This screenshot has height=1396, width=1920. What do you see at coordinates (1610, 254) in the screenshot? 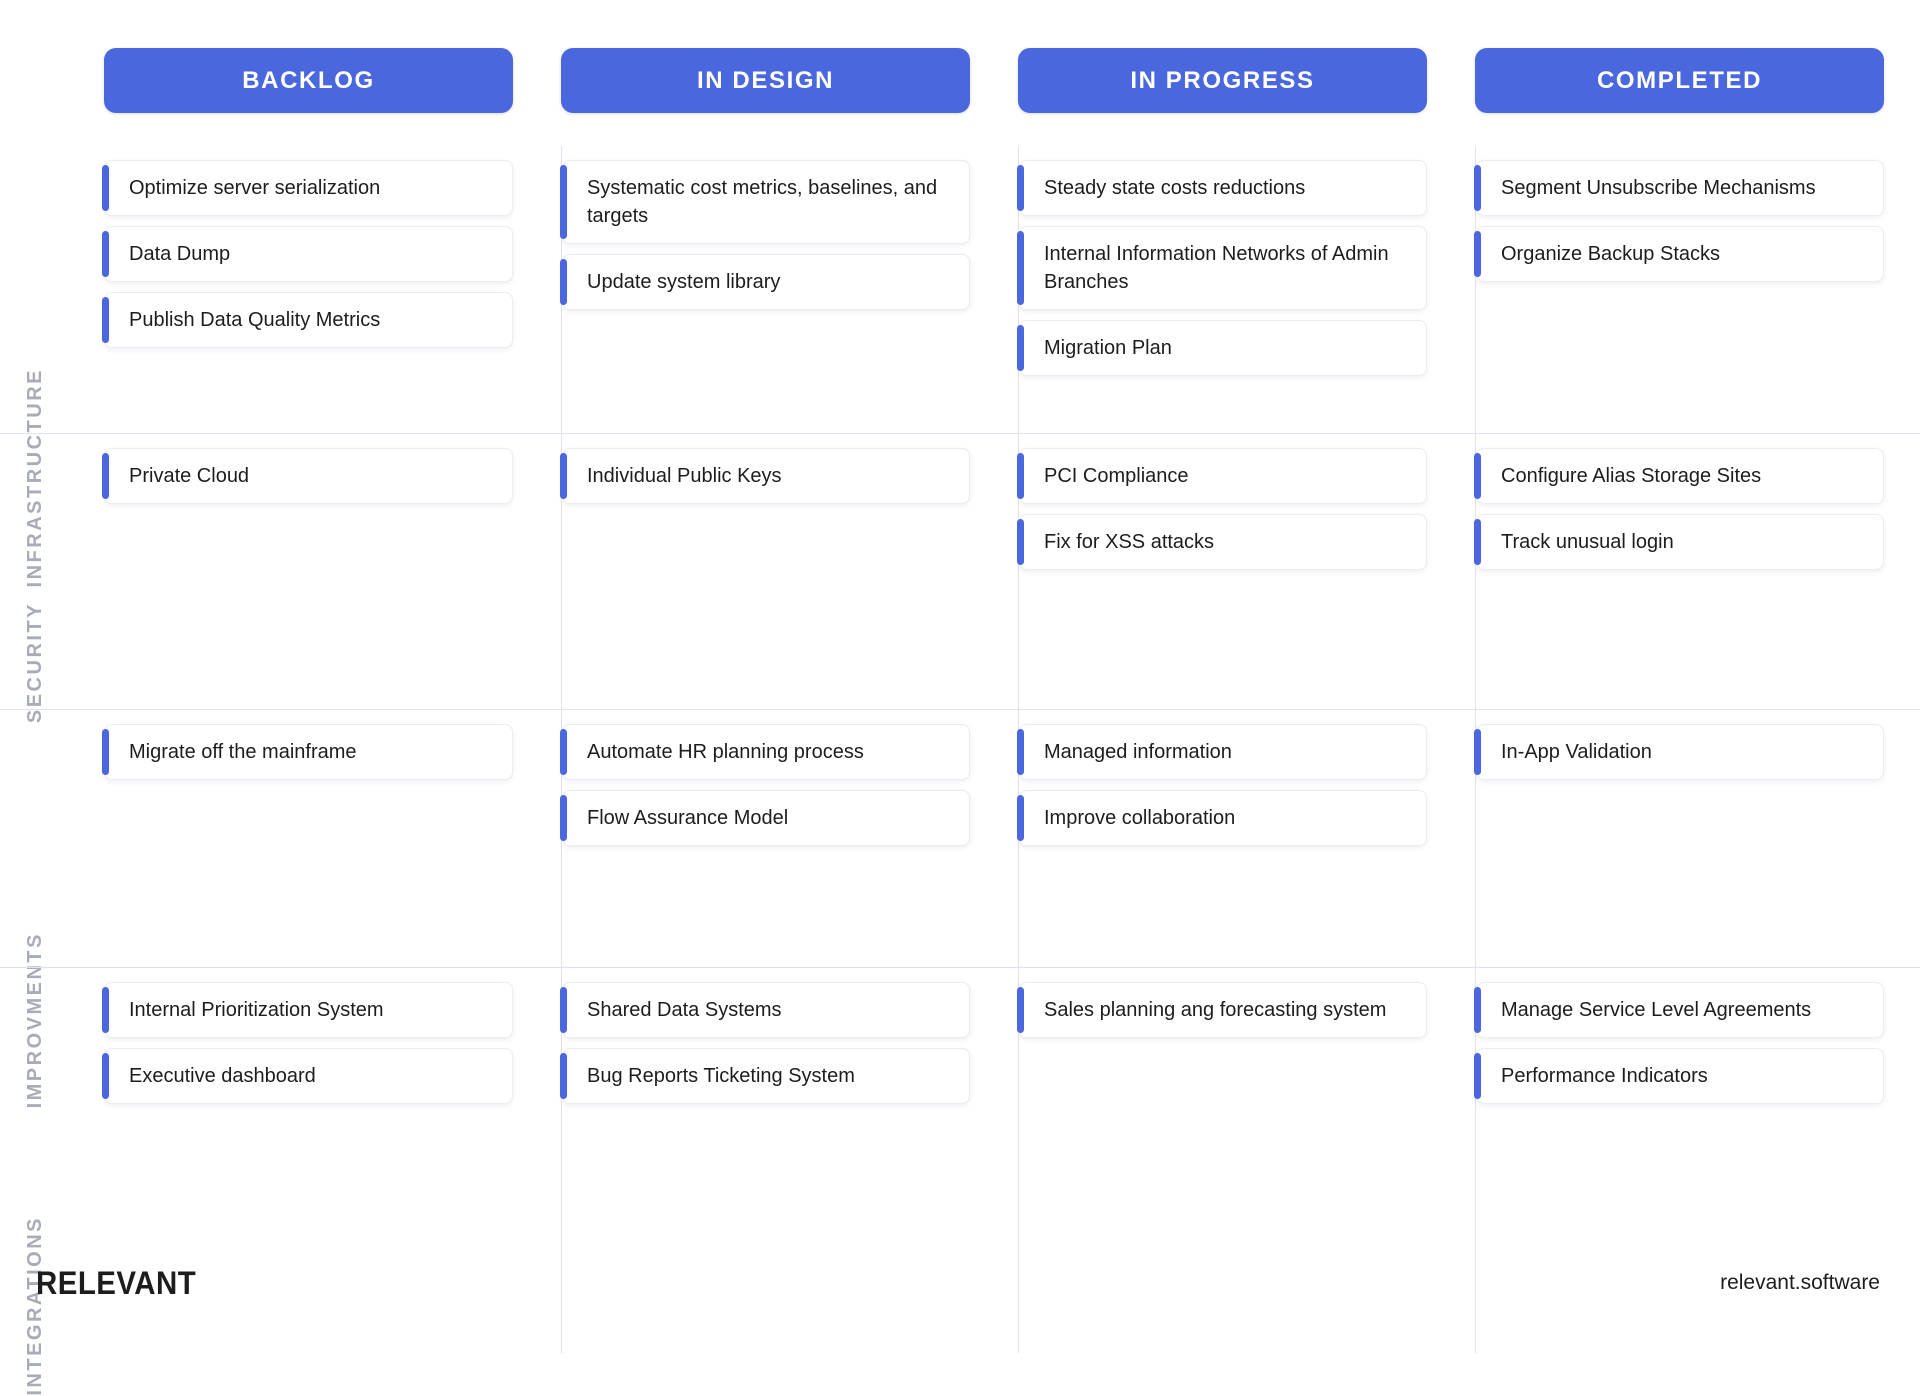
I see `task-card-title: Organize Backup Stacks` at bounding box center [1610, 254].